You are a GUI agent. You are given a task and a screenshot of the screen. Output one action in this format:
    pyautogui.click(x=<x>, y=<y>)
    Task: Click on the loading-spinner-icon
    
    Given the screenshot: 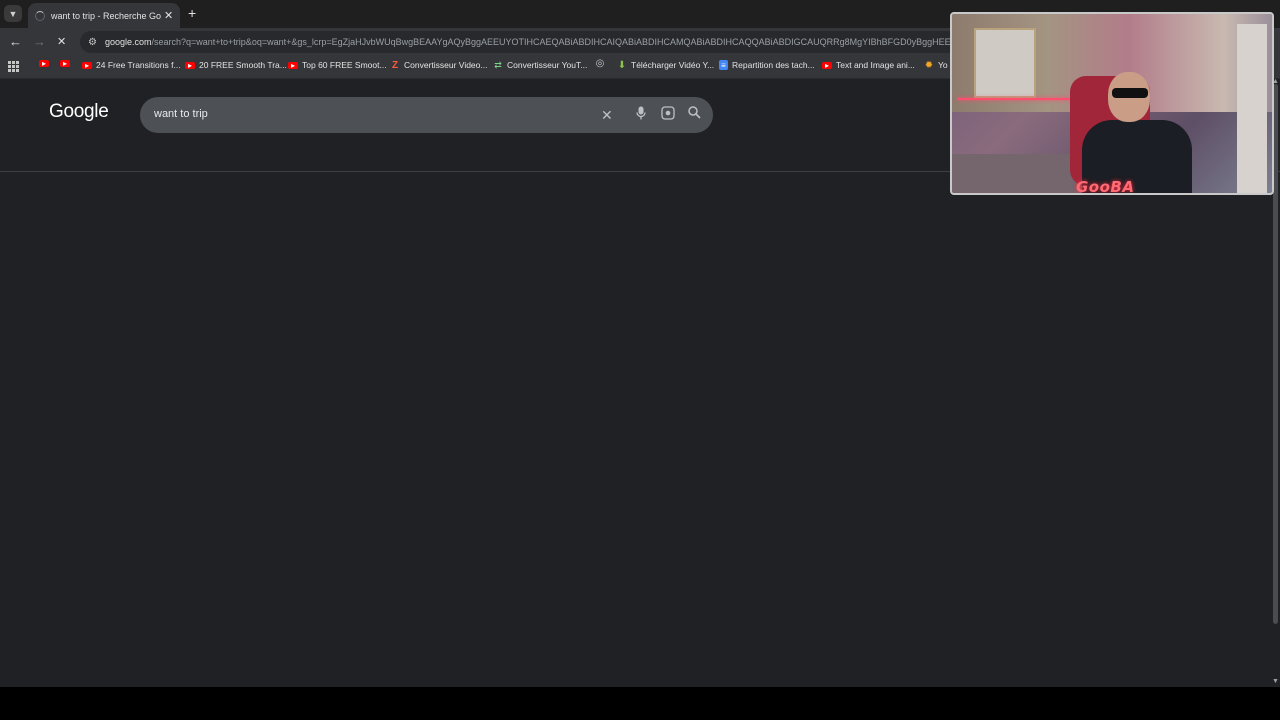 What is the action you would take?
    pyautogui.click(x=40, y=15)
    